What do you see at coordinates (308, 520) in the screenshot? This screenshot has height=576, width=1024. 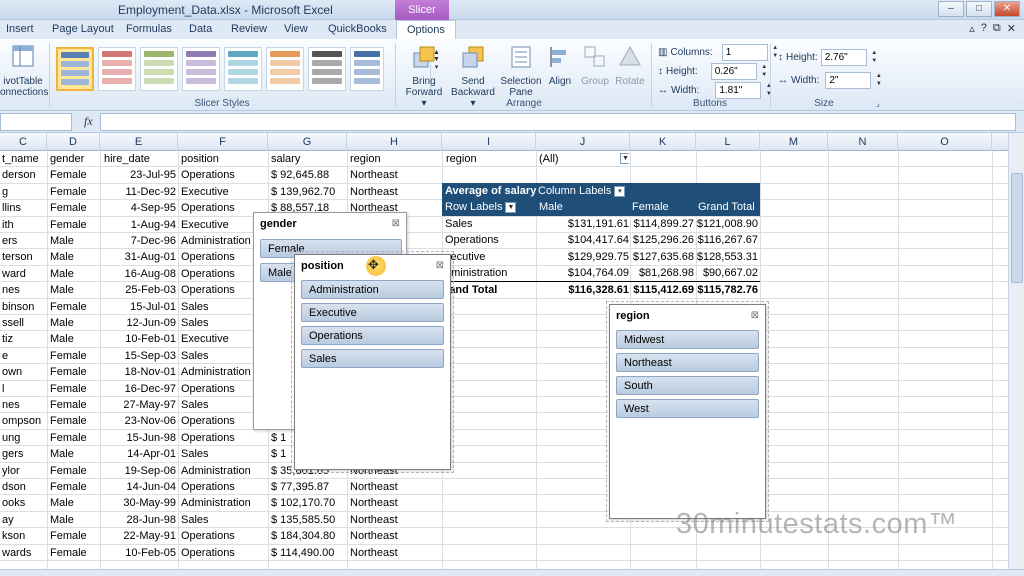 I see `cell: $ 135,585.50` at bounding box center [308, 520].